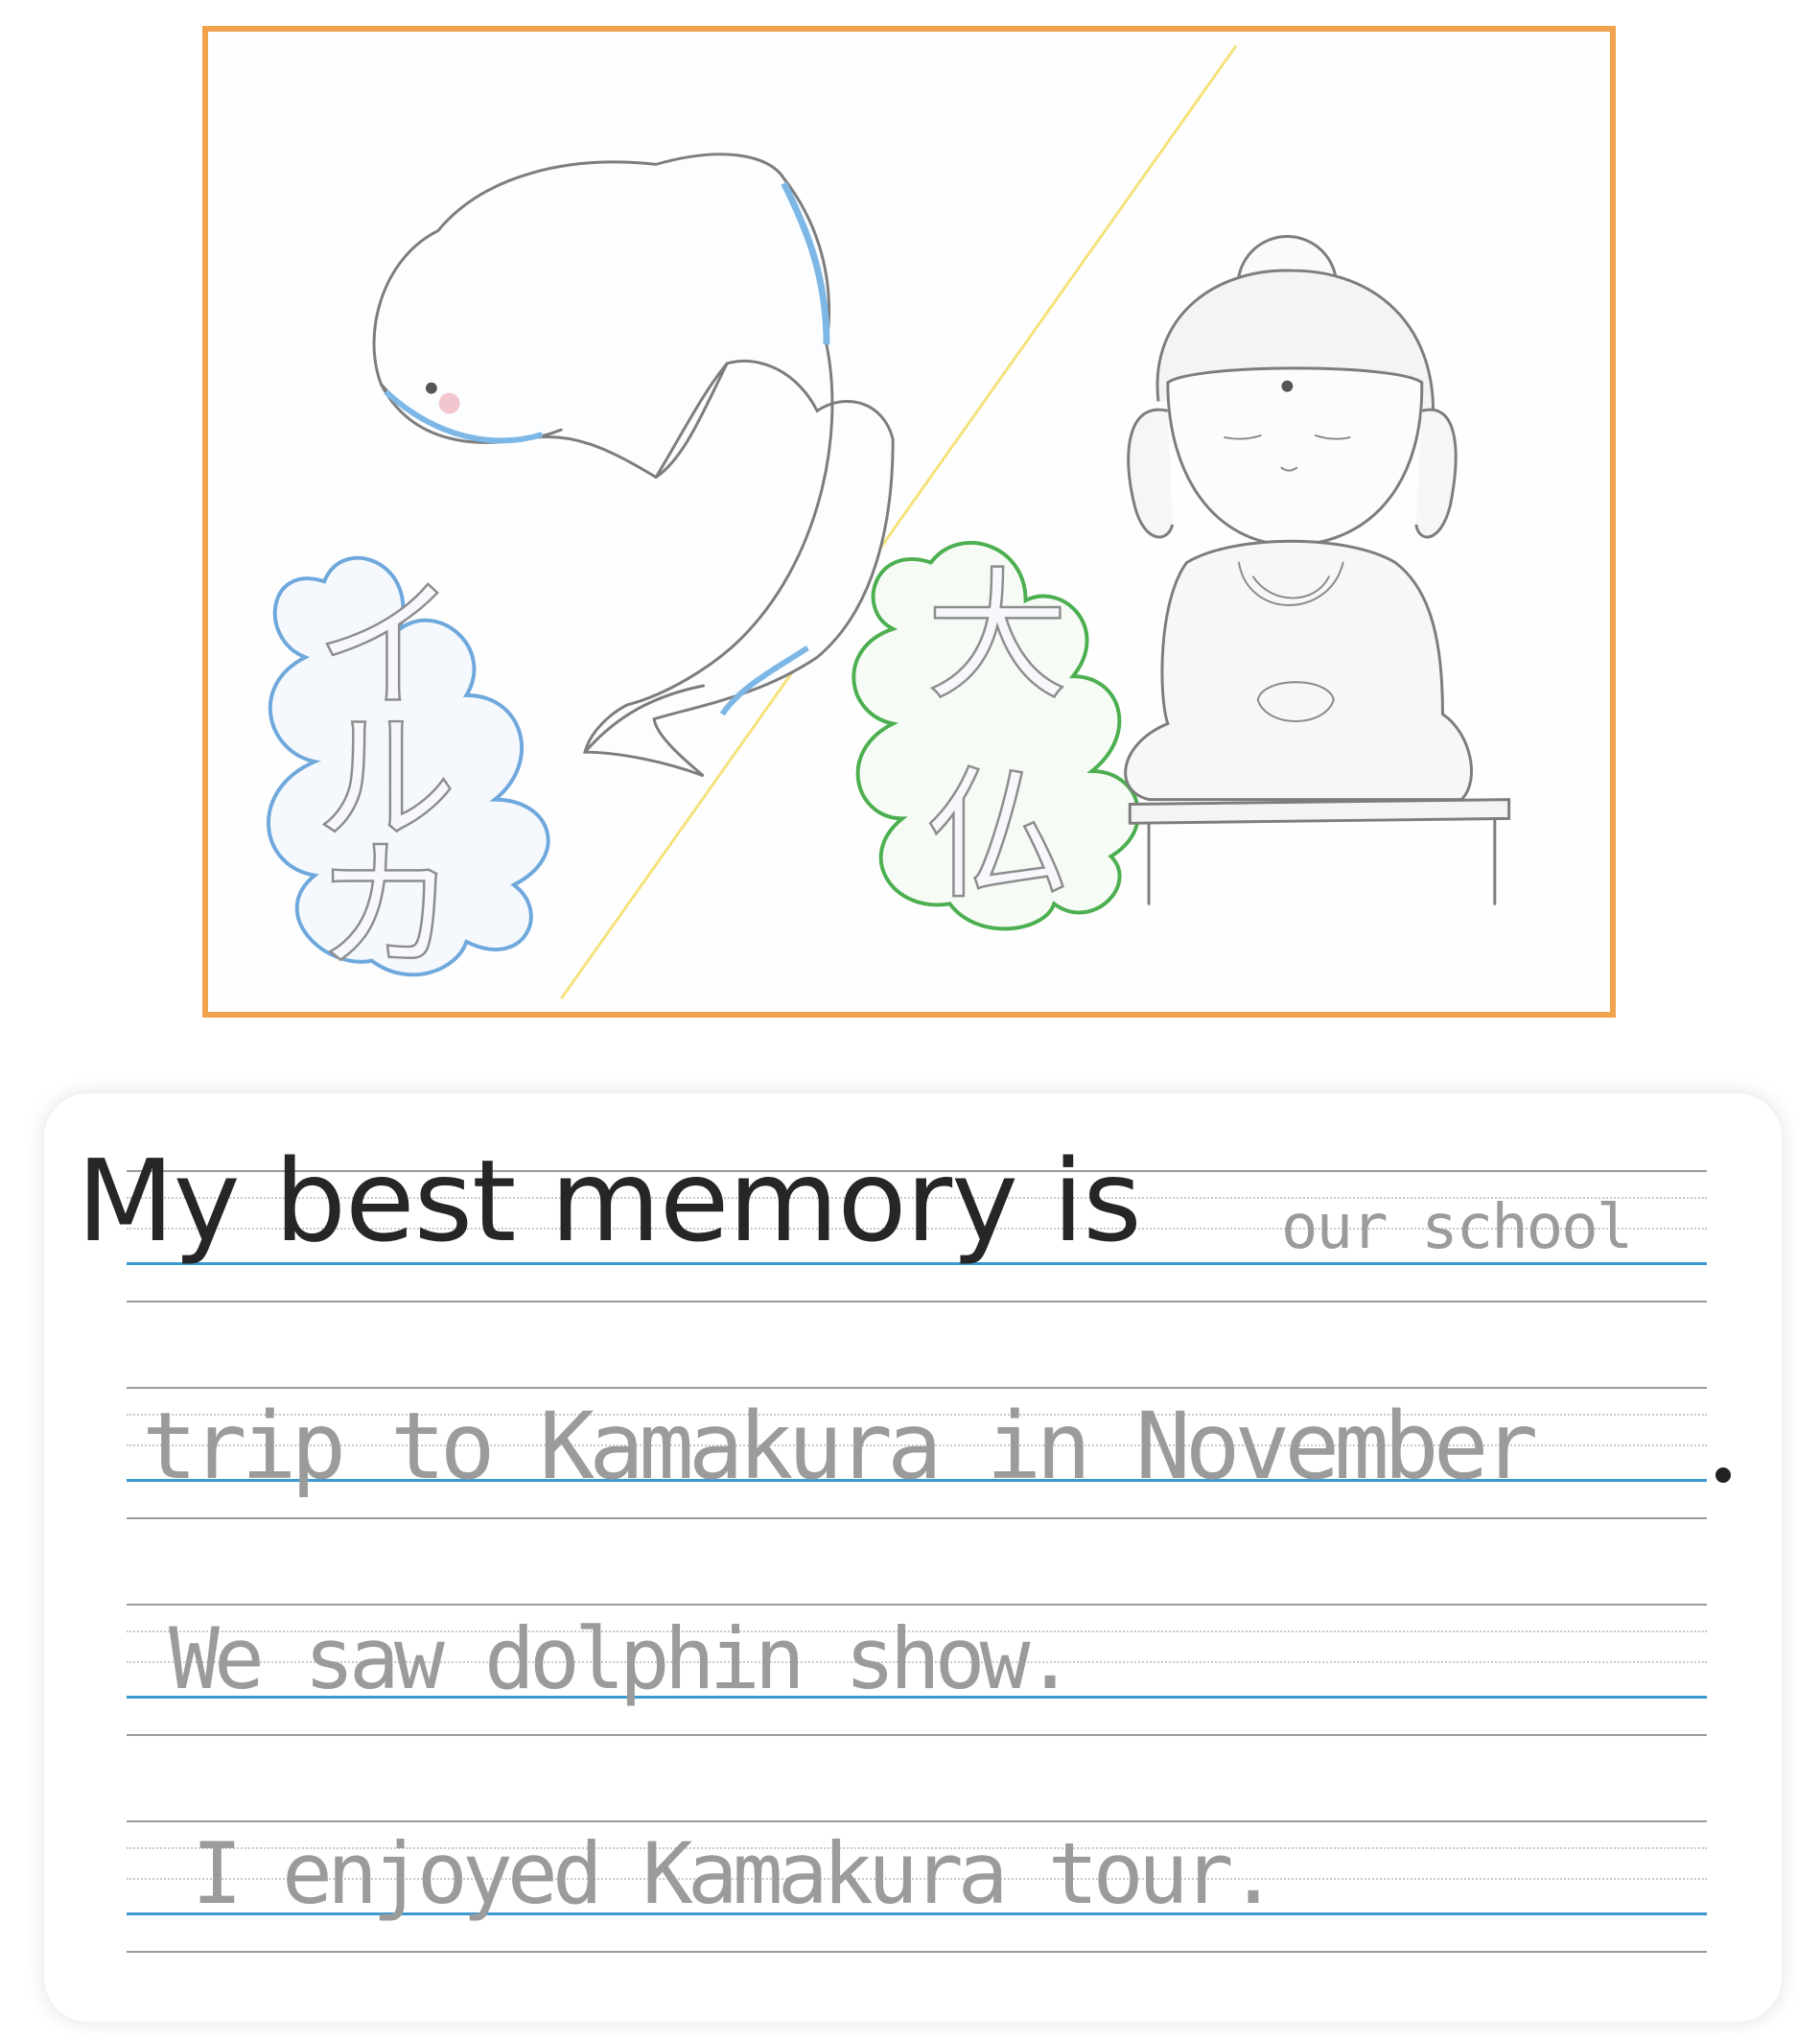  What do you see at coordinates (840, 1446) in the screenshot?
I see `handwritten-line-2: trip to Kamakura in November` at bounding box center [840, 1446].